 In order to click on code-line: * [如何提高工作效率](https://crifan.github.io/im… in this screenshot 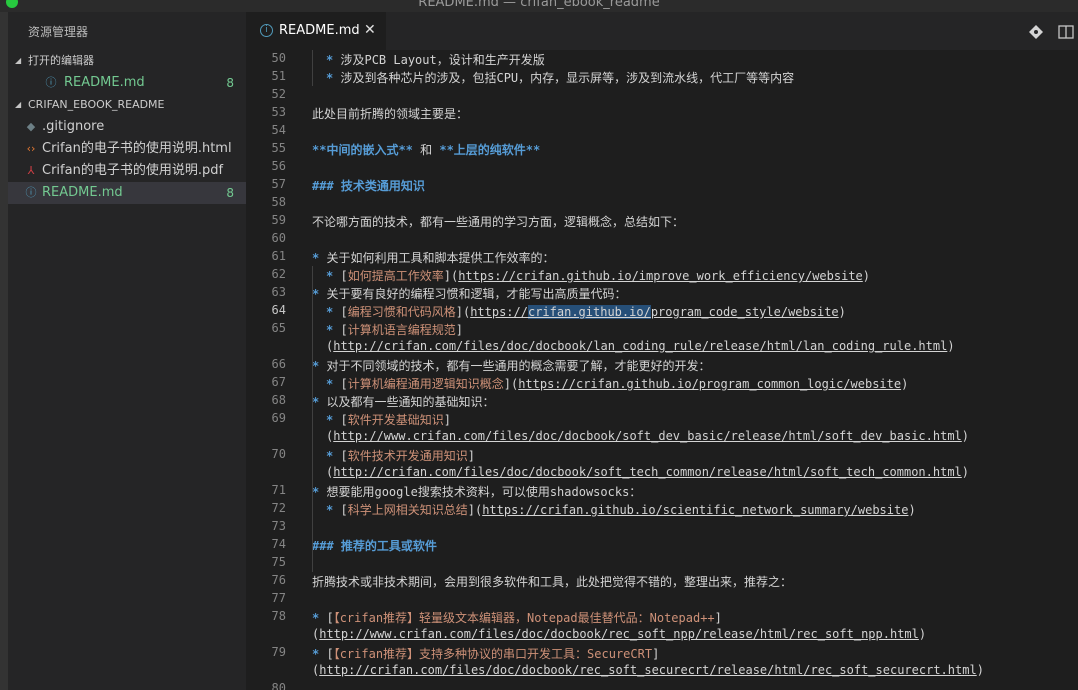, I will do `click(598, 276)`.